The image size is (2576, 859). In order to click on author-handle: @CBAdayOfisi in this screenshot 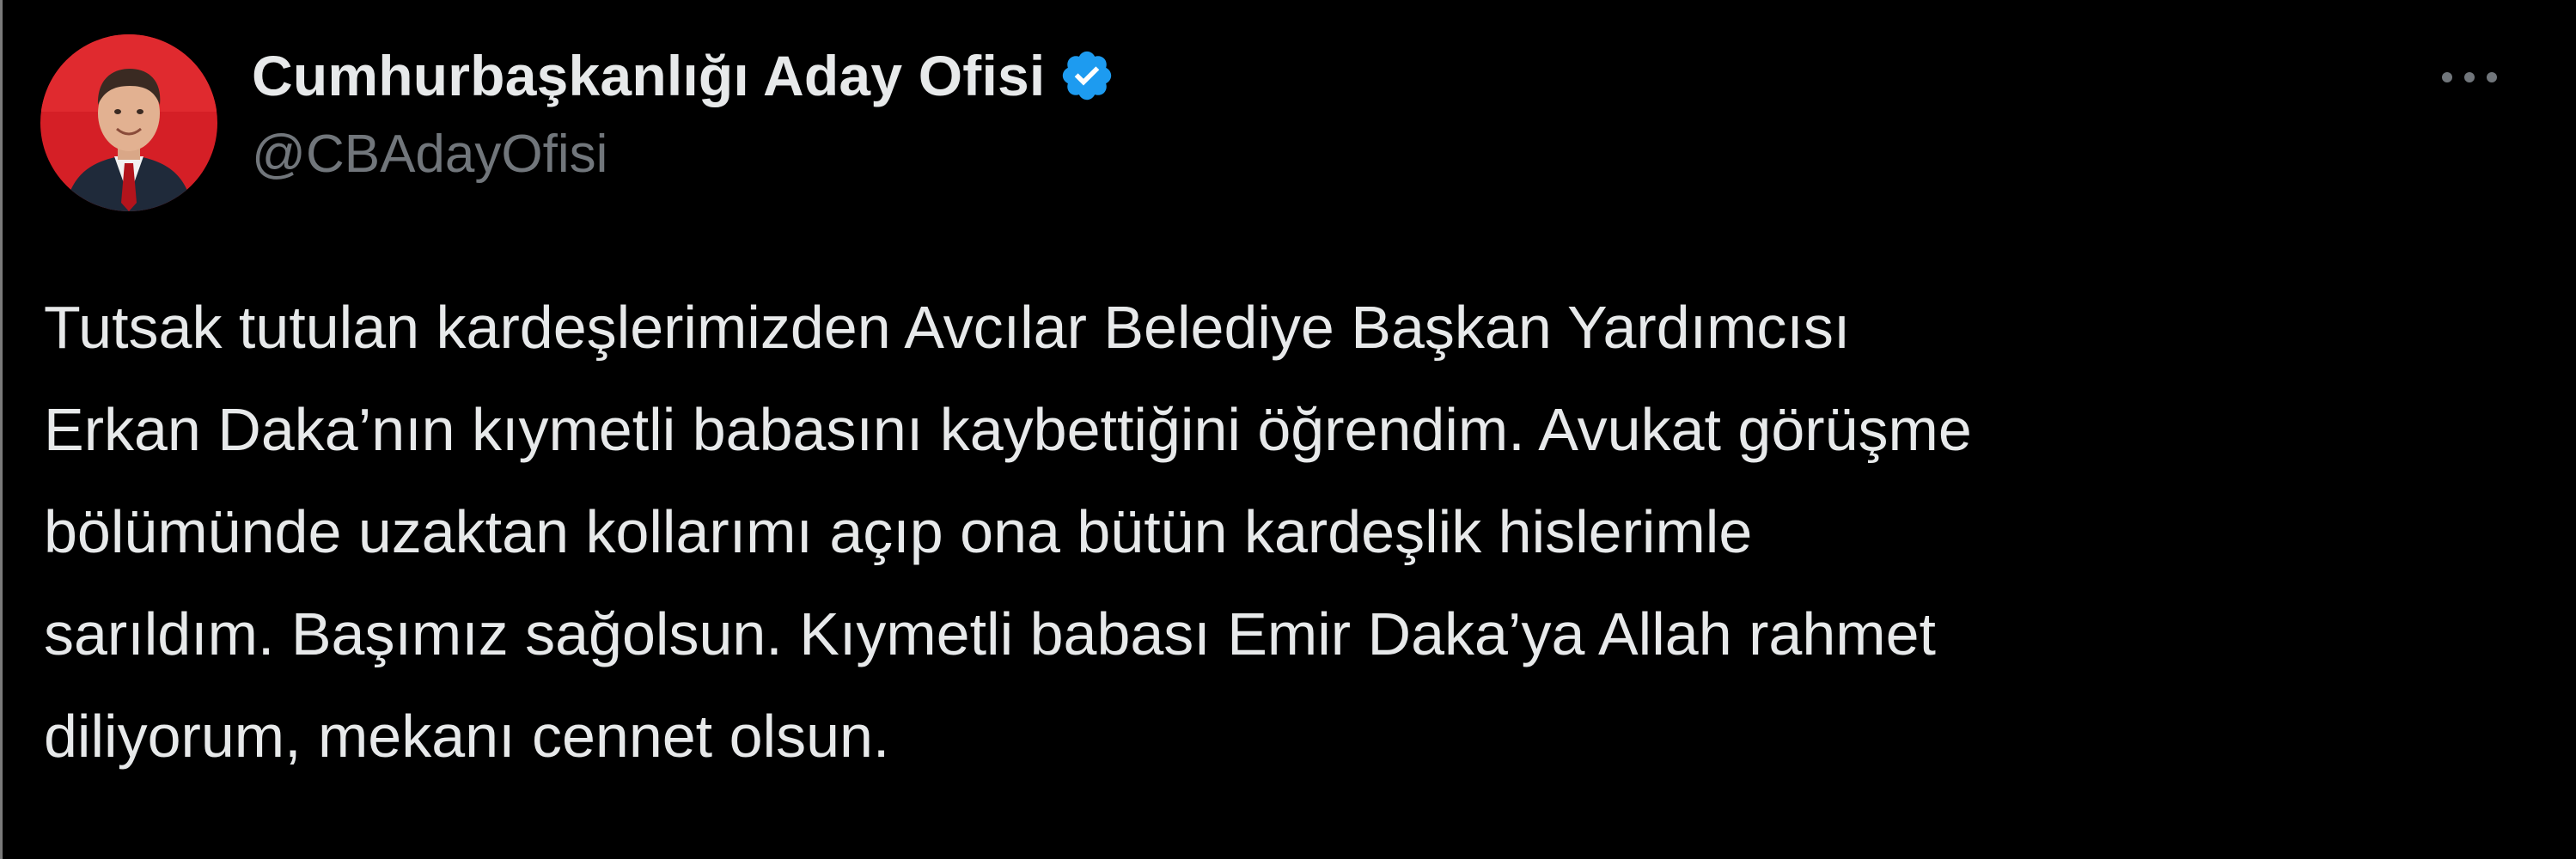, I will do `click(683, 154)`.